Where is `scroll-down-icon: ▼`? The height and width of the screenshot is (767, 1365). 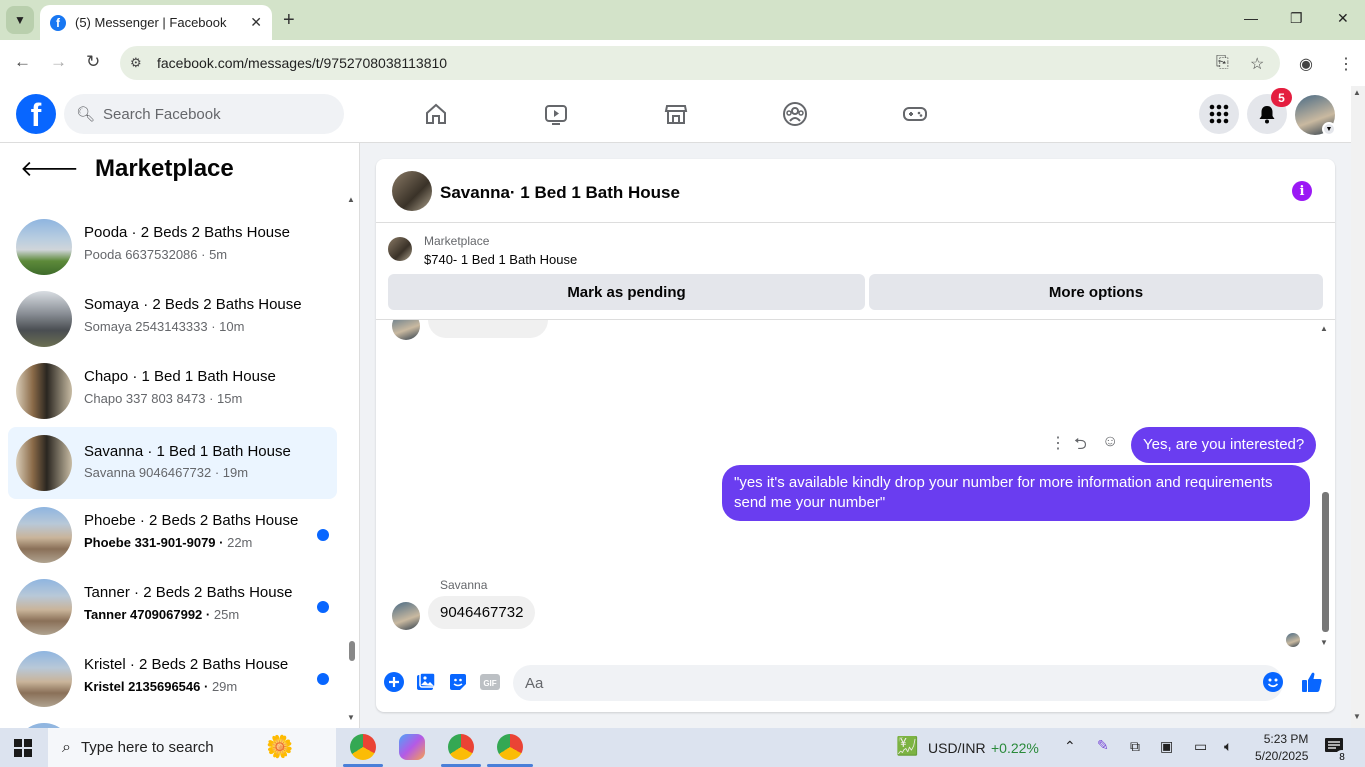 scroll-down-icon: ▼ is located at coordinates (351, 717).